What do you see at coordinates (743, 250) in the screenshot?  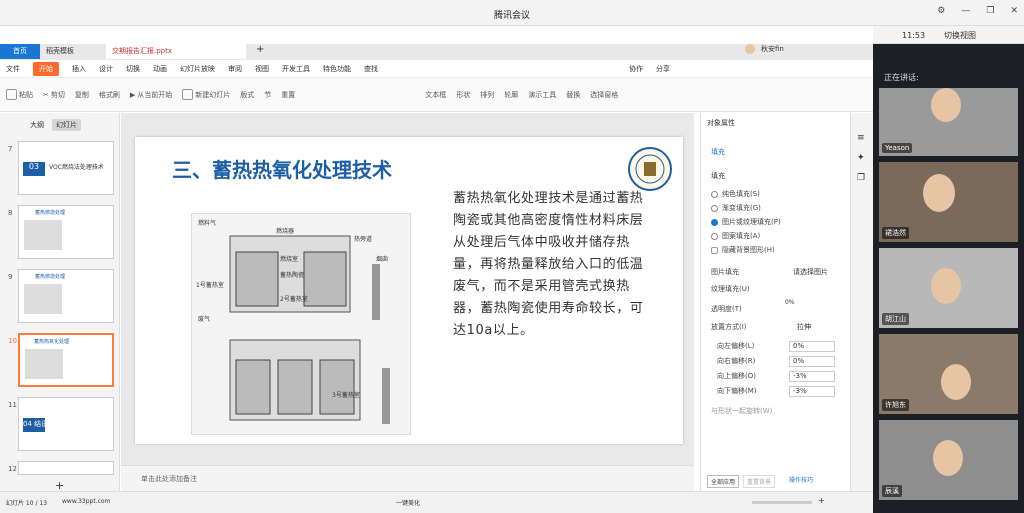 I see `hide-background-option: 隐藏背景图形(H)` at bounding box center [743, 250].